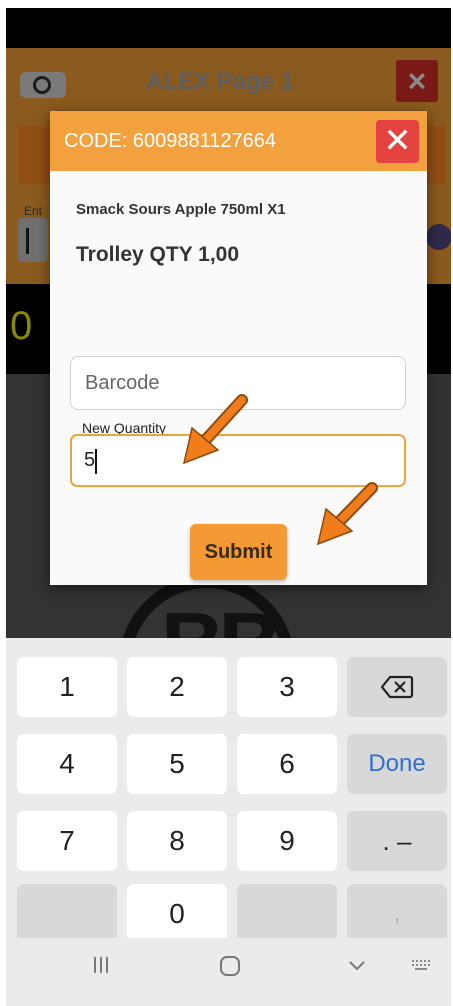 The width and height of the screenshot is (453, 1006). Describe the element at coordinates (177, 764) in the screenshot. I see `key-5: 5` at that location.